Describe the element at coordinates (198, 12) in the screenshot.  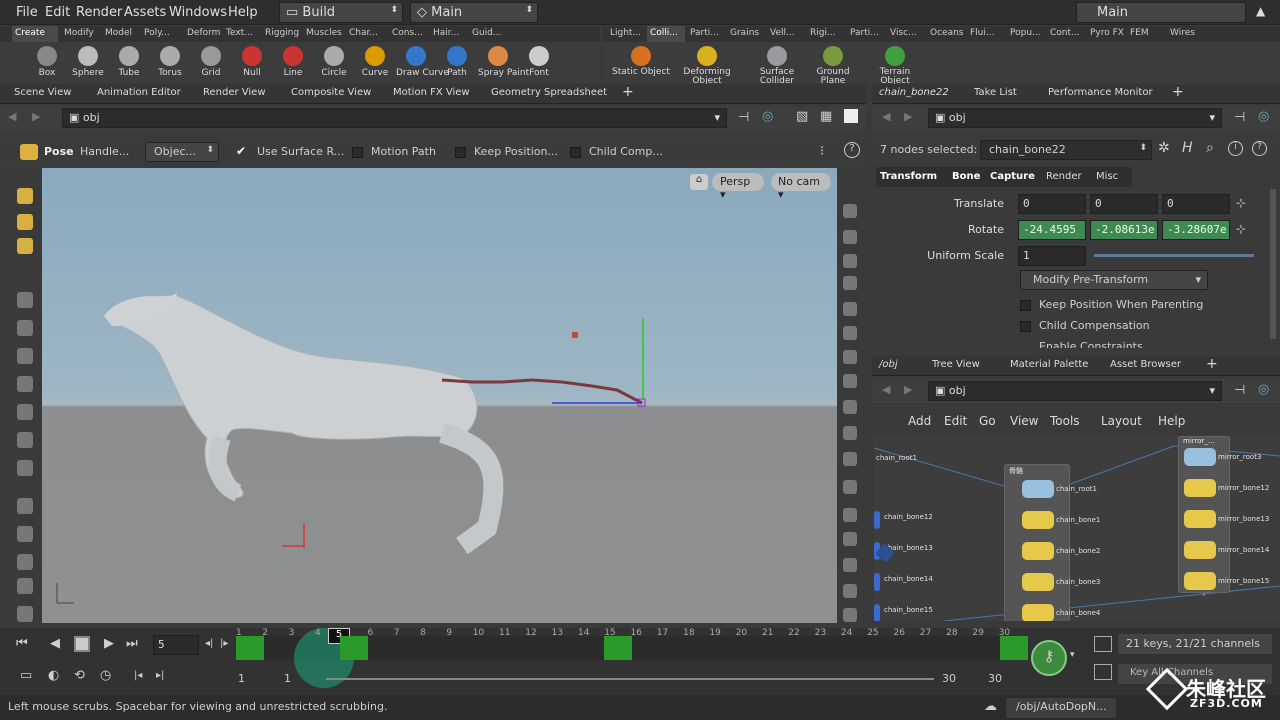
I see `menu-windows: Windows` at that location.